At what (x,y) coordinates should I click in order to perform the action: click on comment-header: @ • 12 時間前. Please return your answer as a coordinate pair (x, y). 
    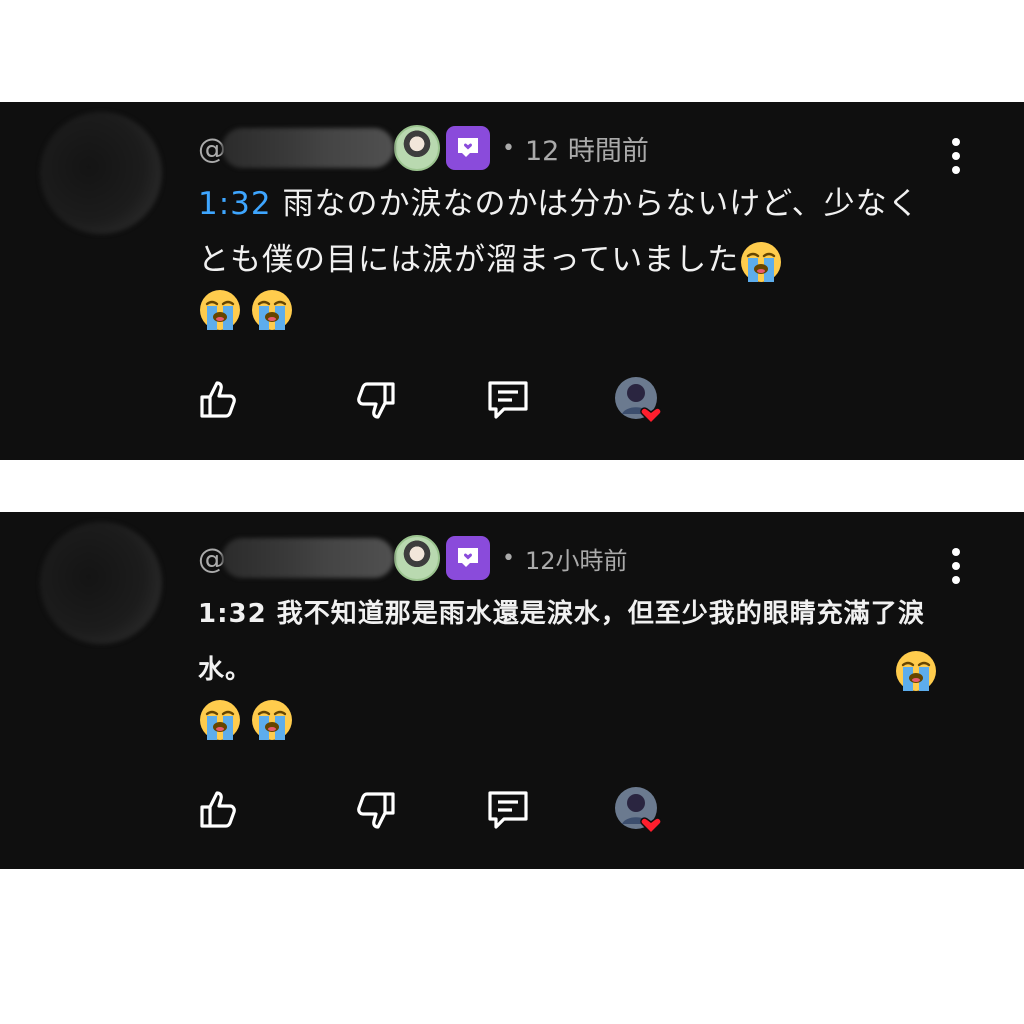
    Looking at the image, I should click on (423, 148).